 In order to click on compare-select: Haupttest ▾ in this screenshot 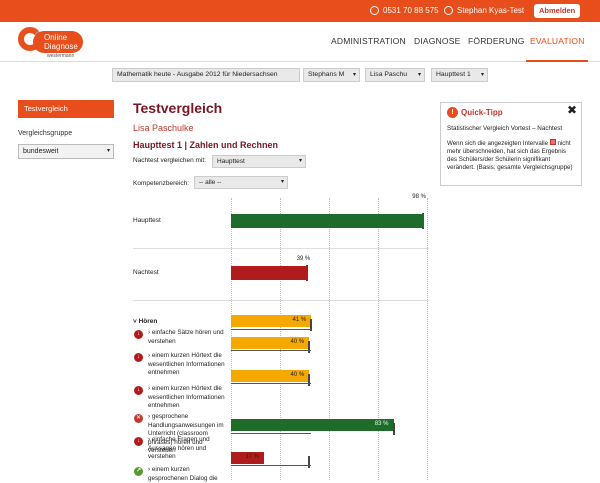, I will do `click(259, 161)`.